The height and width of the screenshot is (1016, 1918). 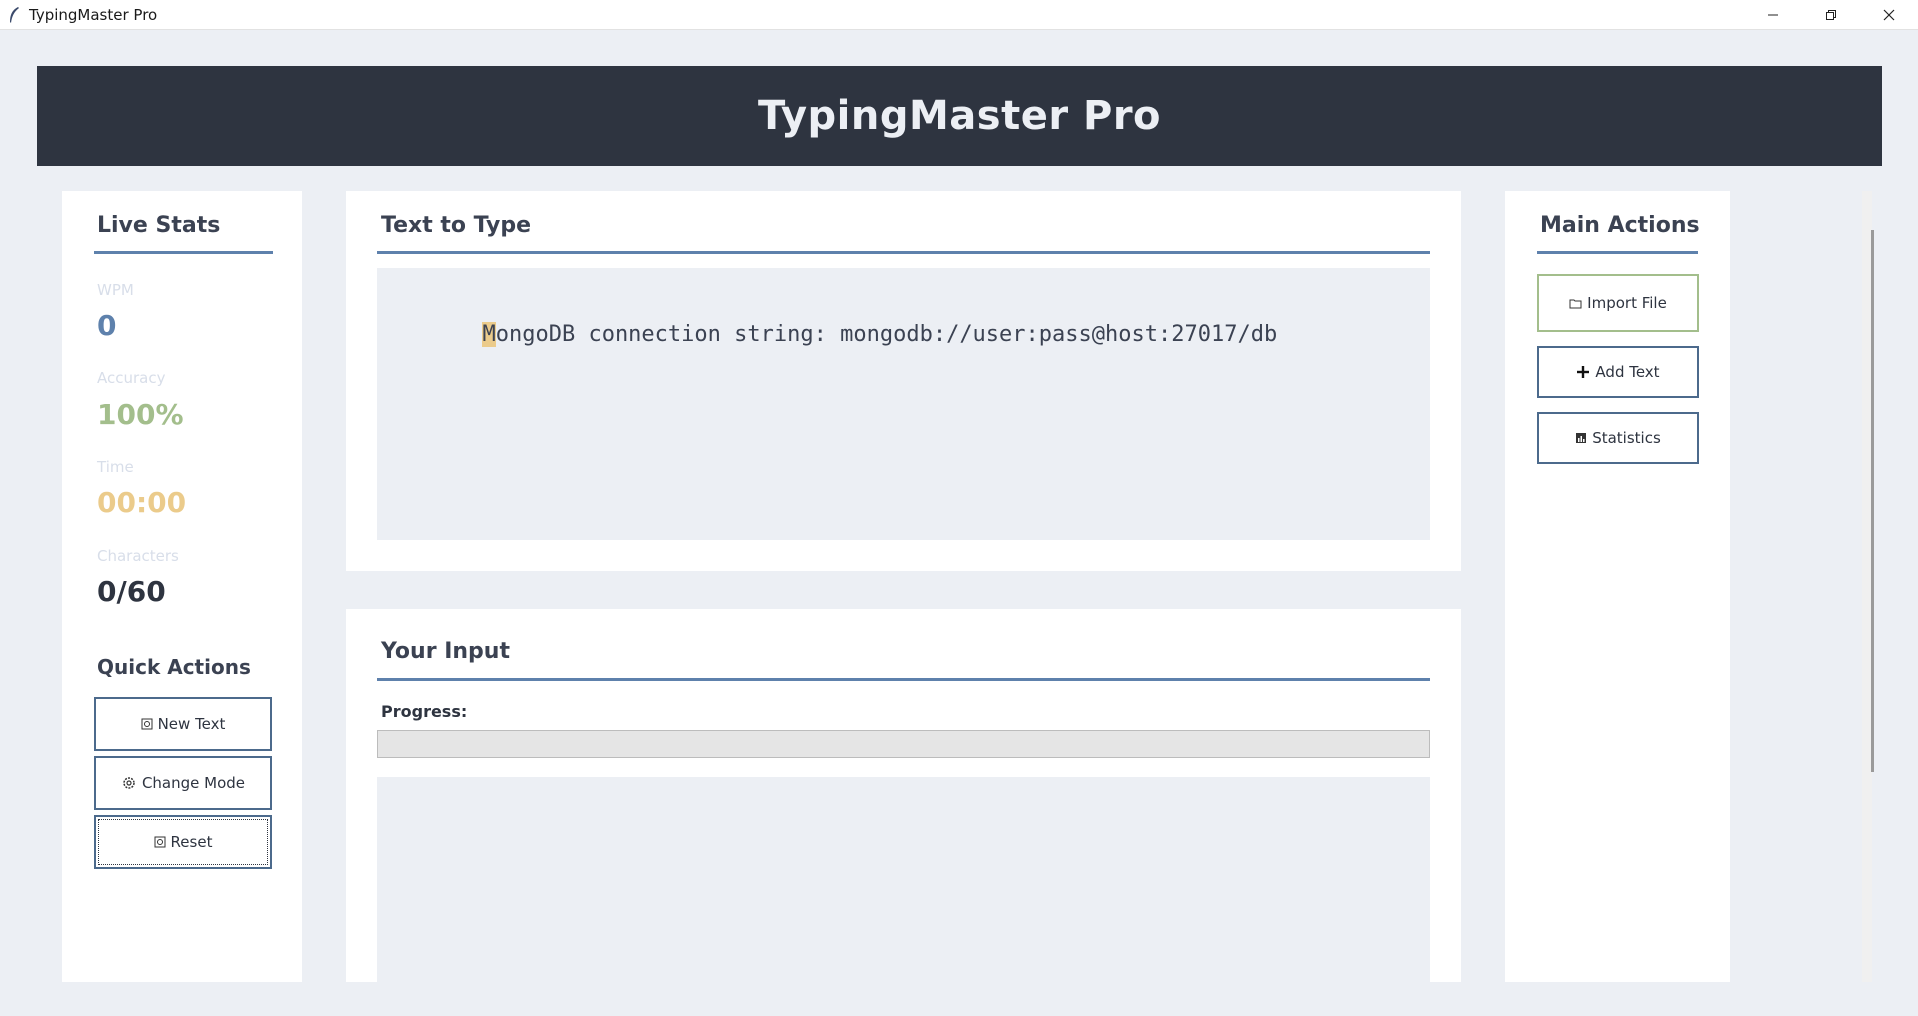 I want to click on progress-label: Progress:, so click(x=424, y=711).